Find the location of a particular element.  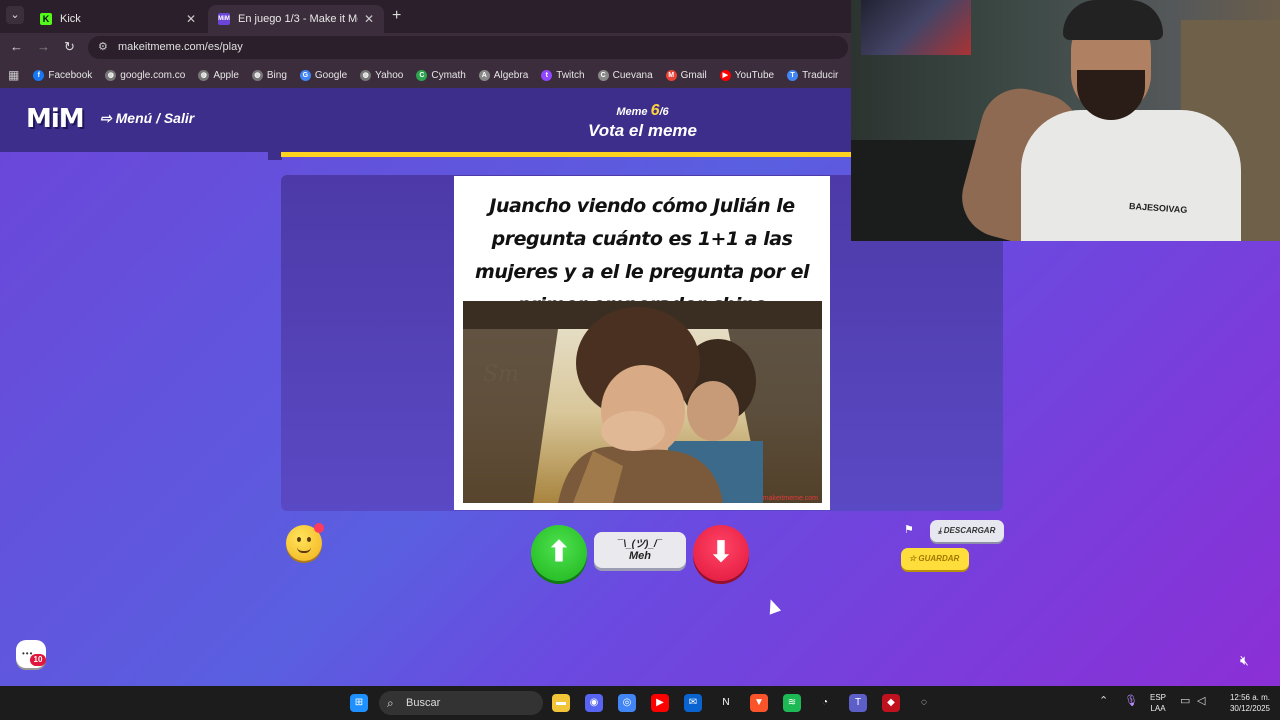

bookmark-item: f Facebook is located at coordinates (62, 75).